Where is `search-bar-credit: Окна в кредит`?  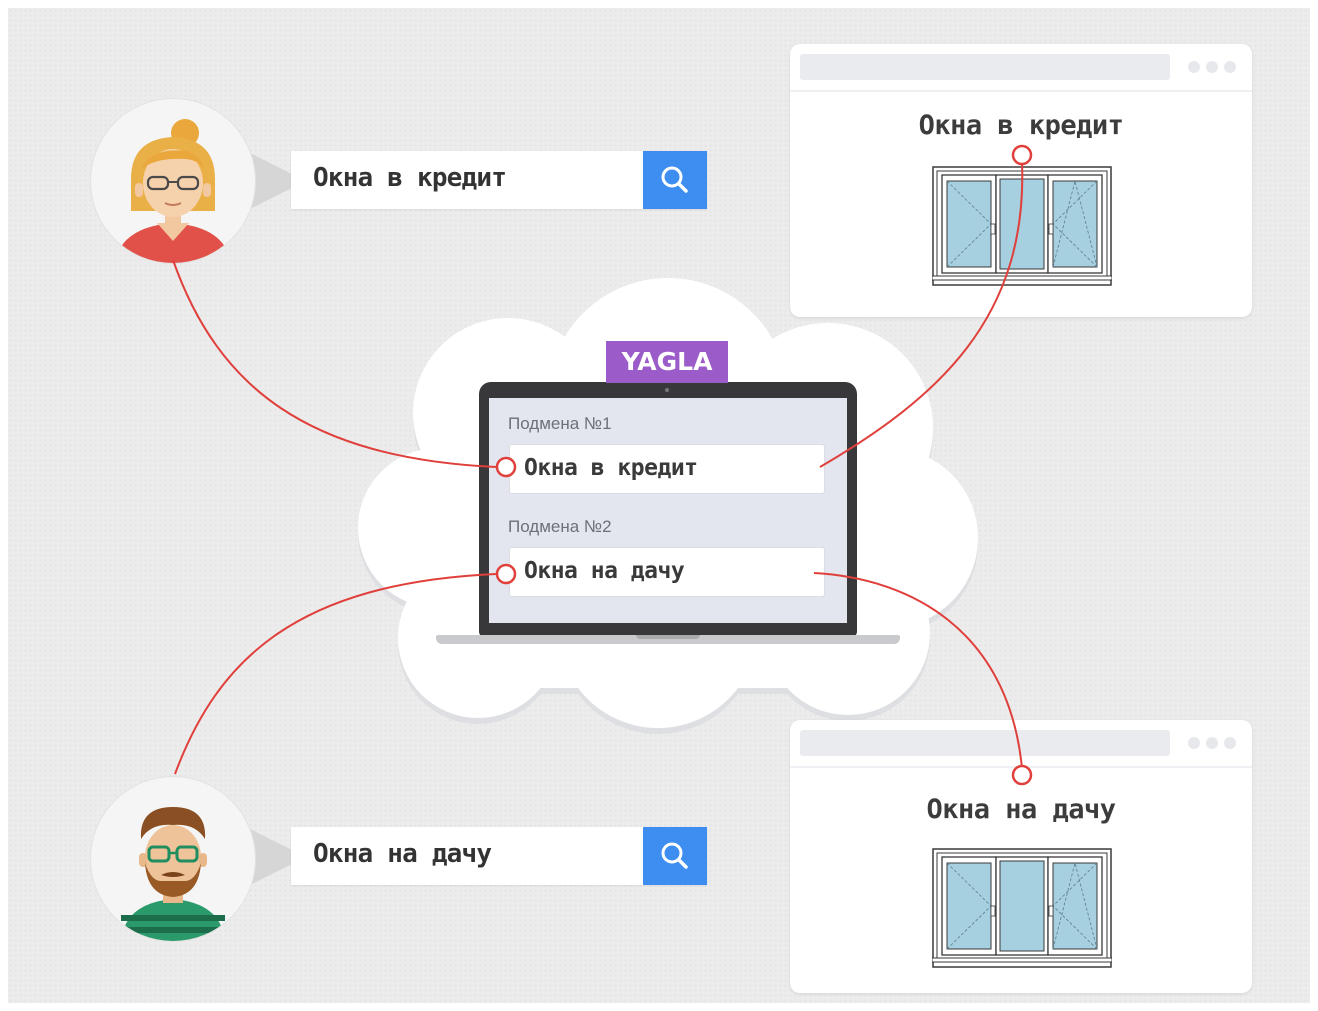 search-bar-credit: Окна в кредит is located at coordinates (499, 180).